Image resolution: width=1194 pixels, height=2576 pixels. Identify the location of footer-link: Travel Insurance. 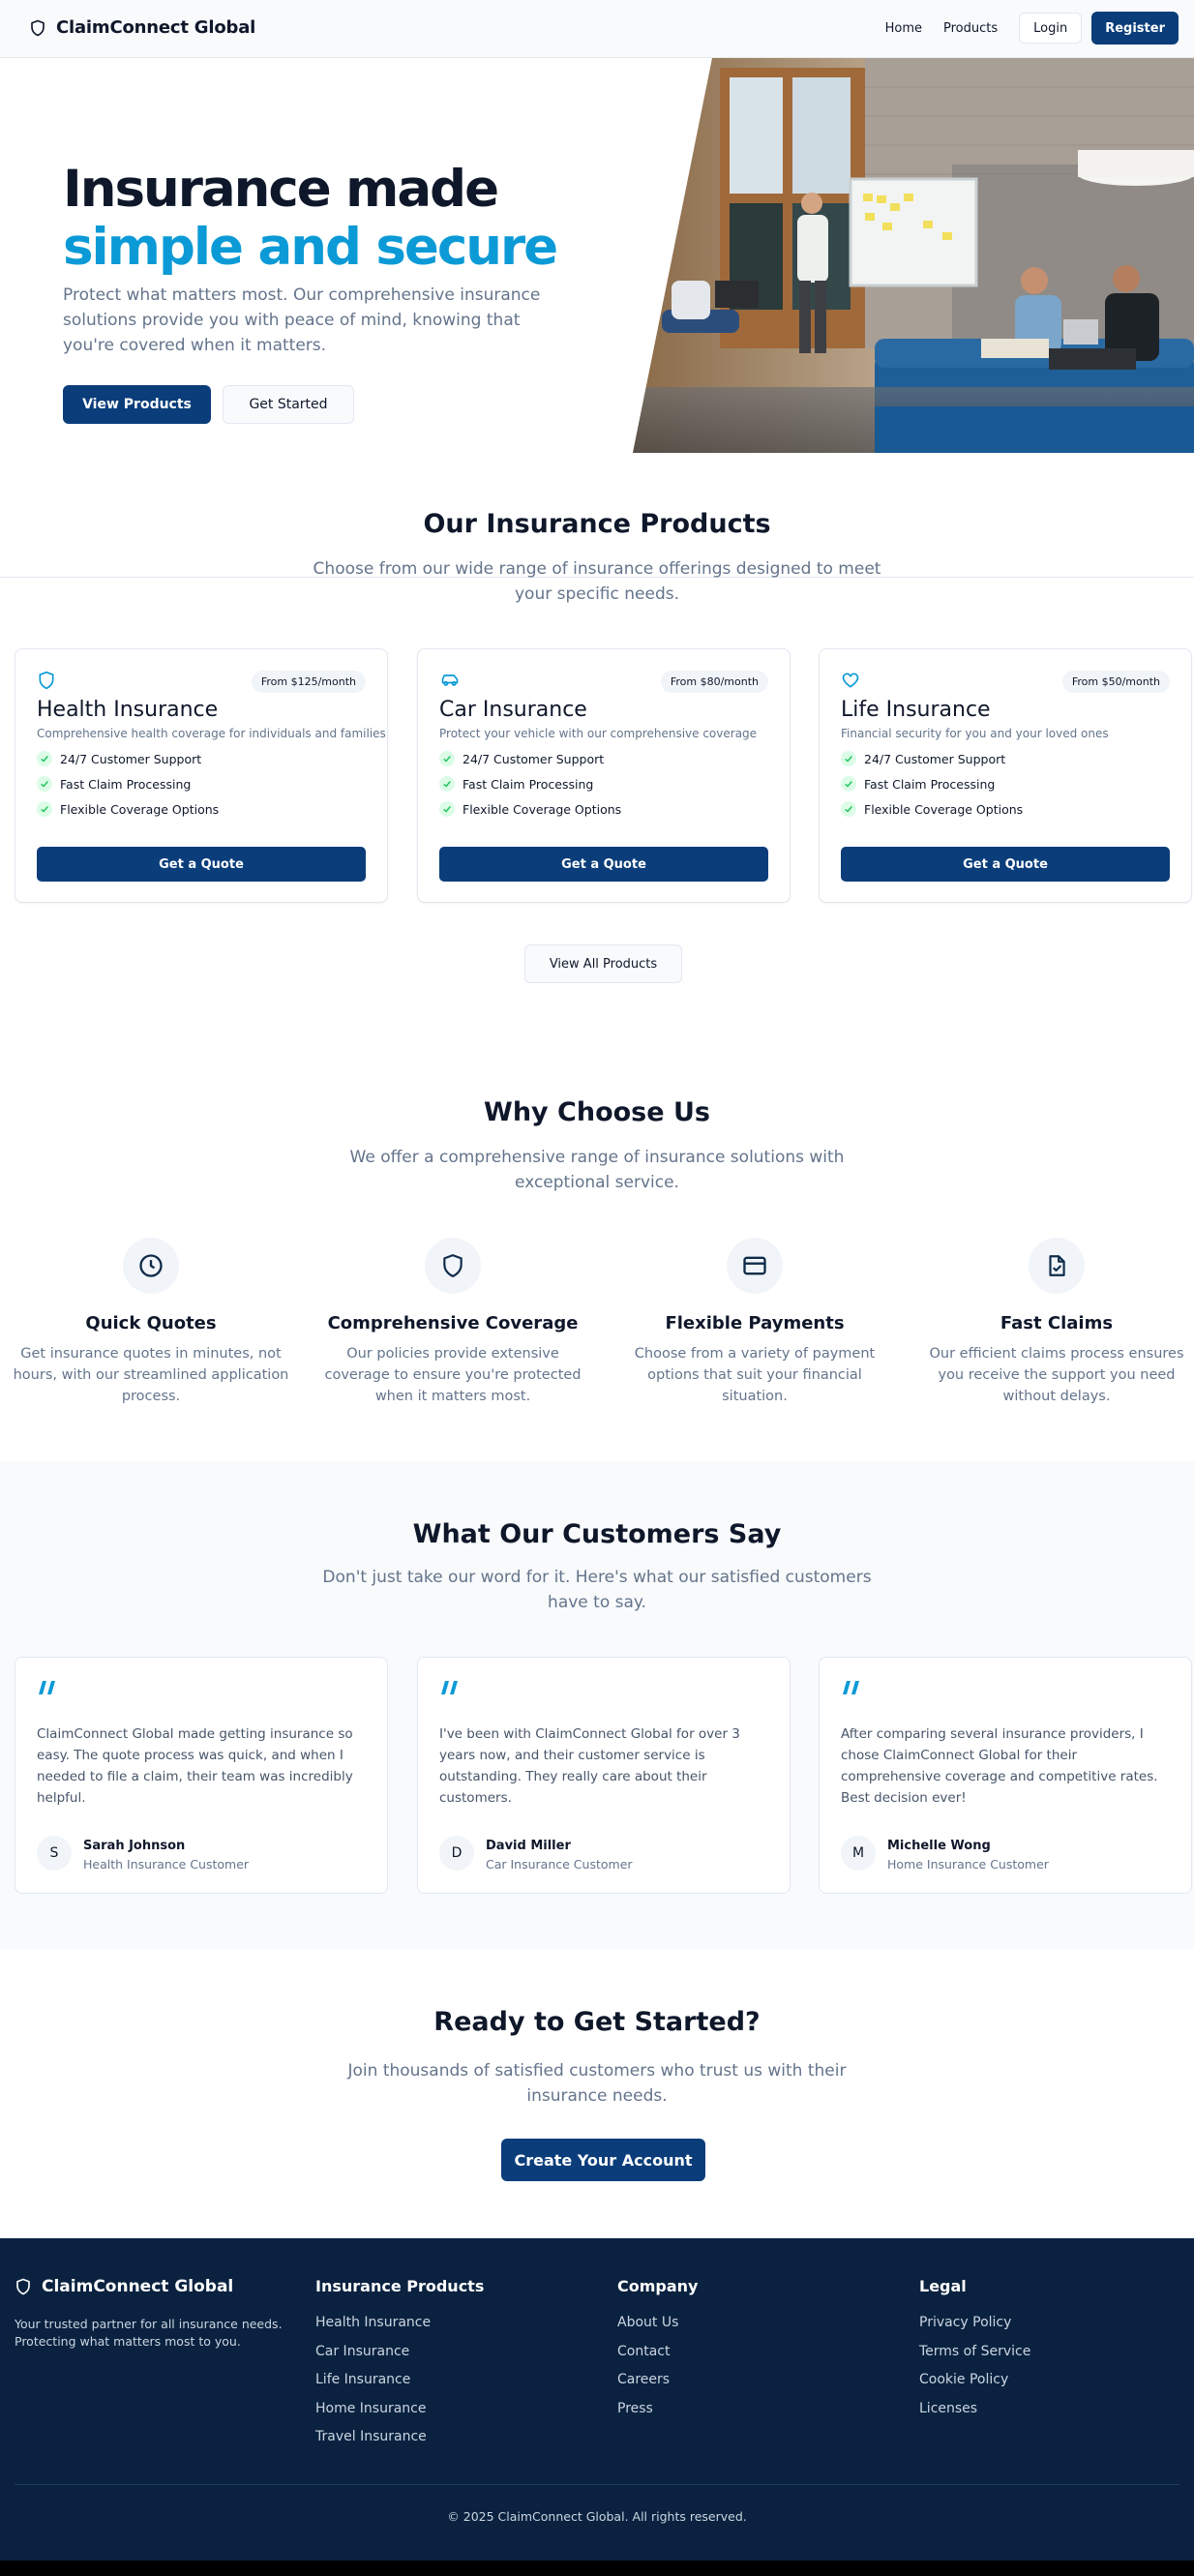
(399, 2443).